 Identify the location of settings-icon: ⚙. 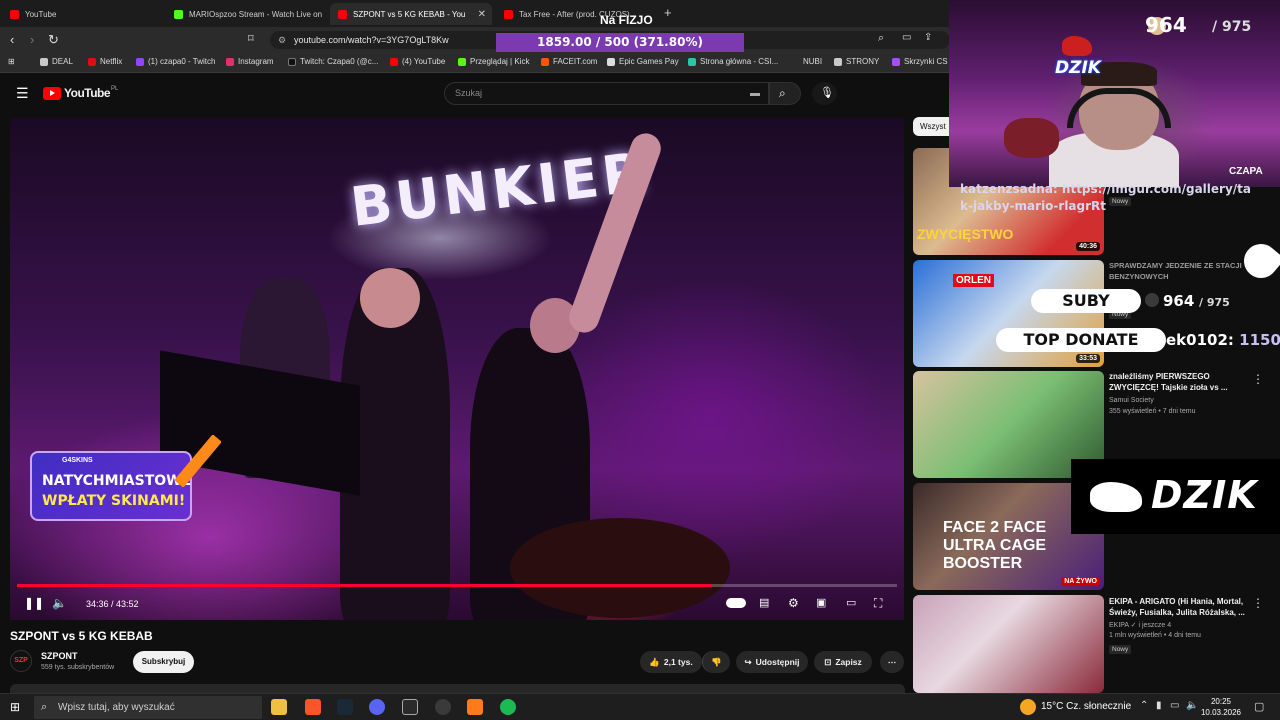
(793, 603).